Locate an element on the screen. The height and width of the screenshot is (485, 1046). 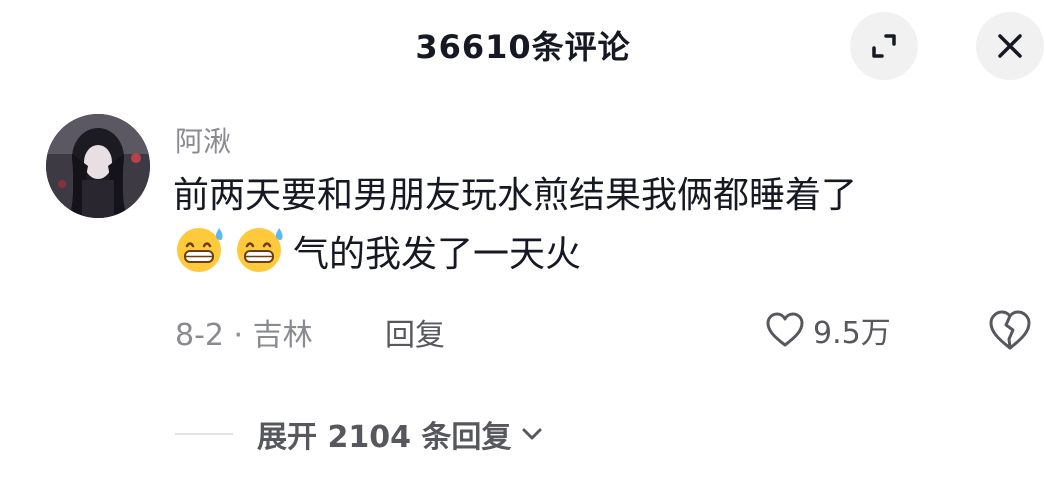
avatar-image is located at coordinates (98, 166).